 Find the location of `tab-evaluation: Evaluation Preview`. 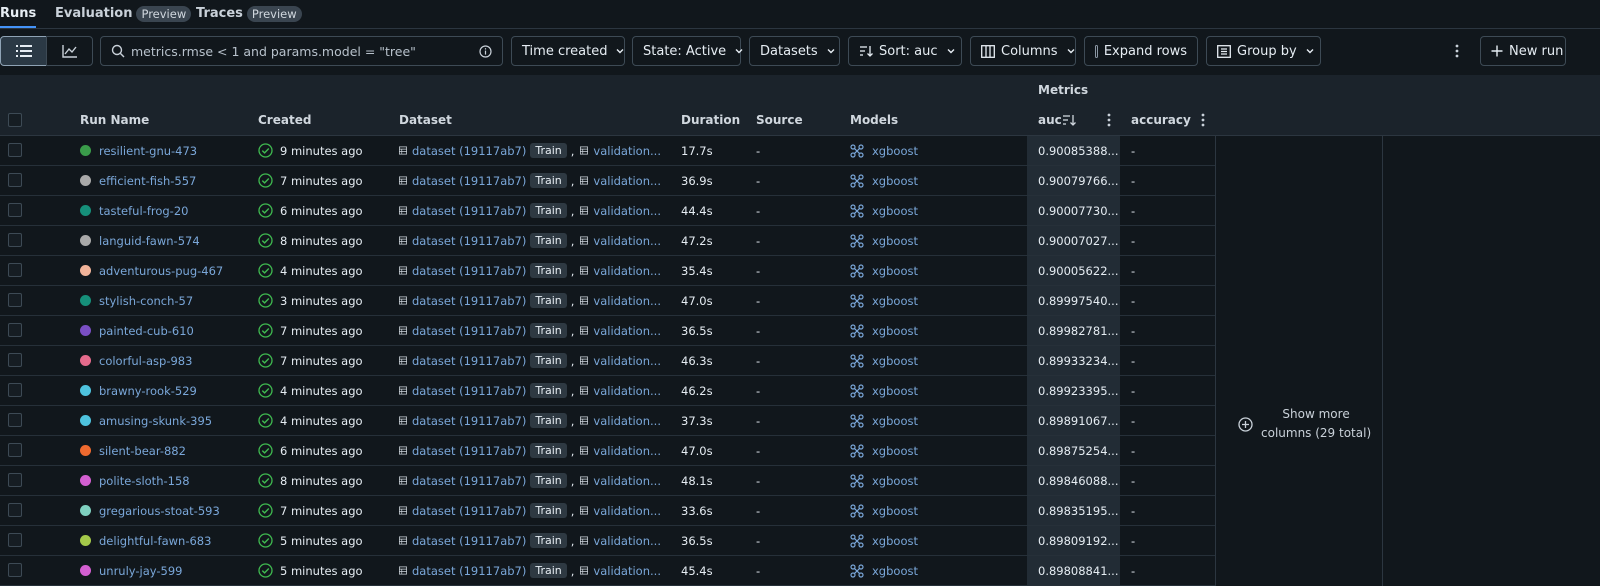

tab-evaluation: Evaluation Preview is located at coordinates (123, 17).